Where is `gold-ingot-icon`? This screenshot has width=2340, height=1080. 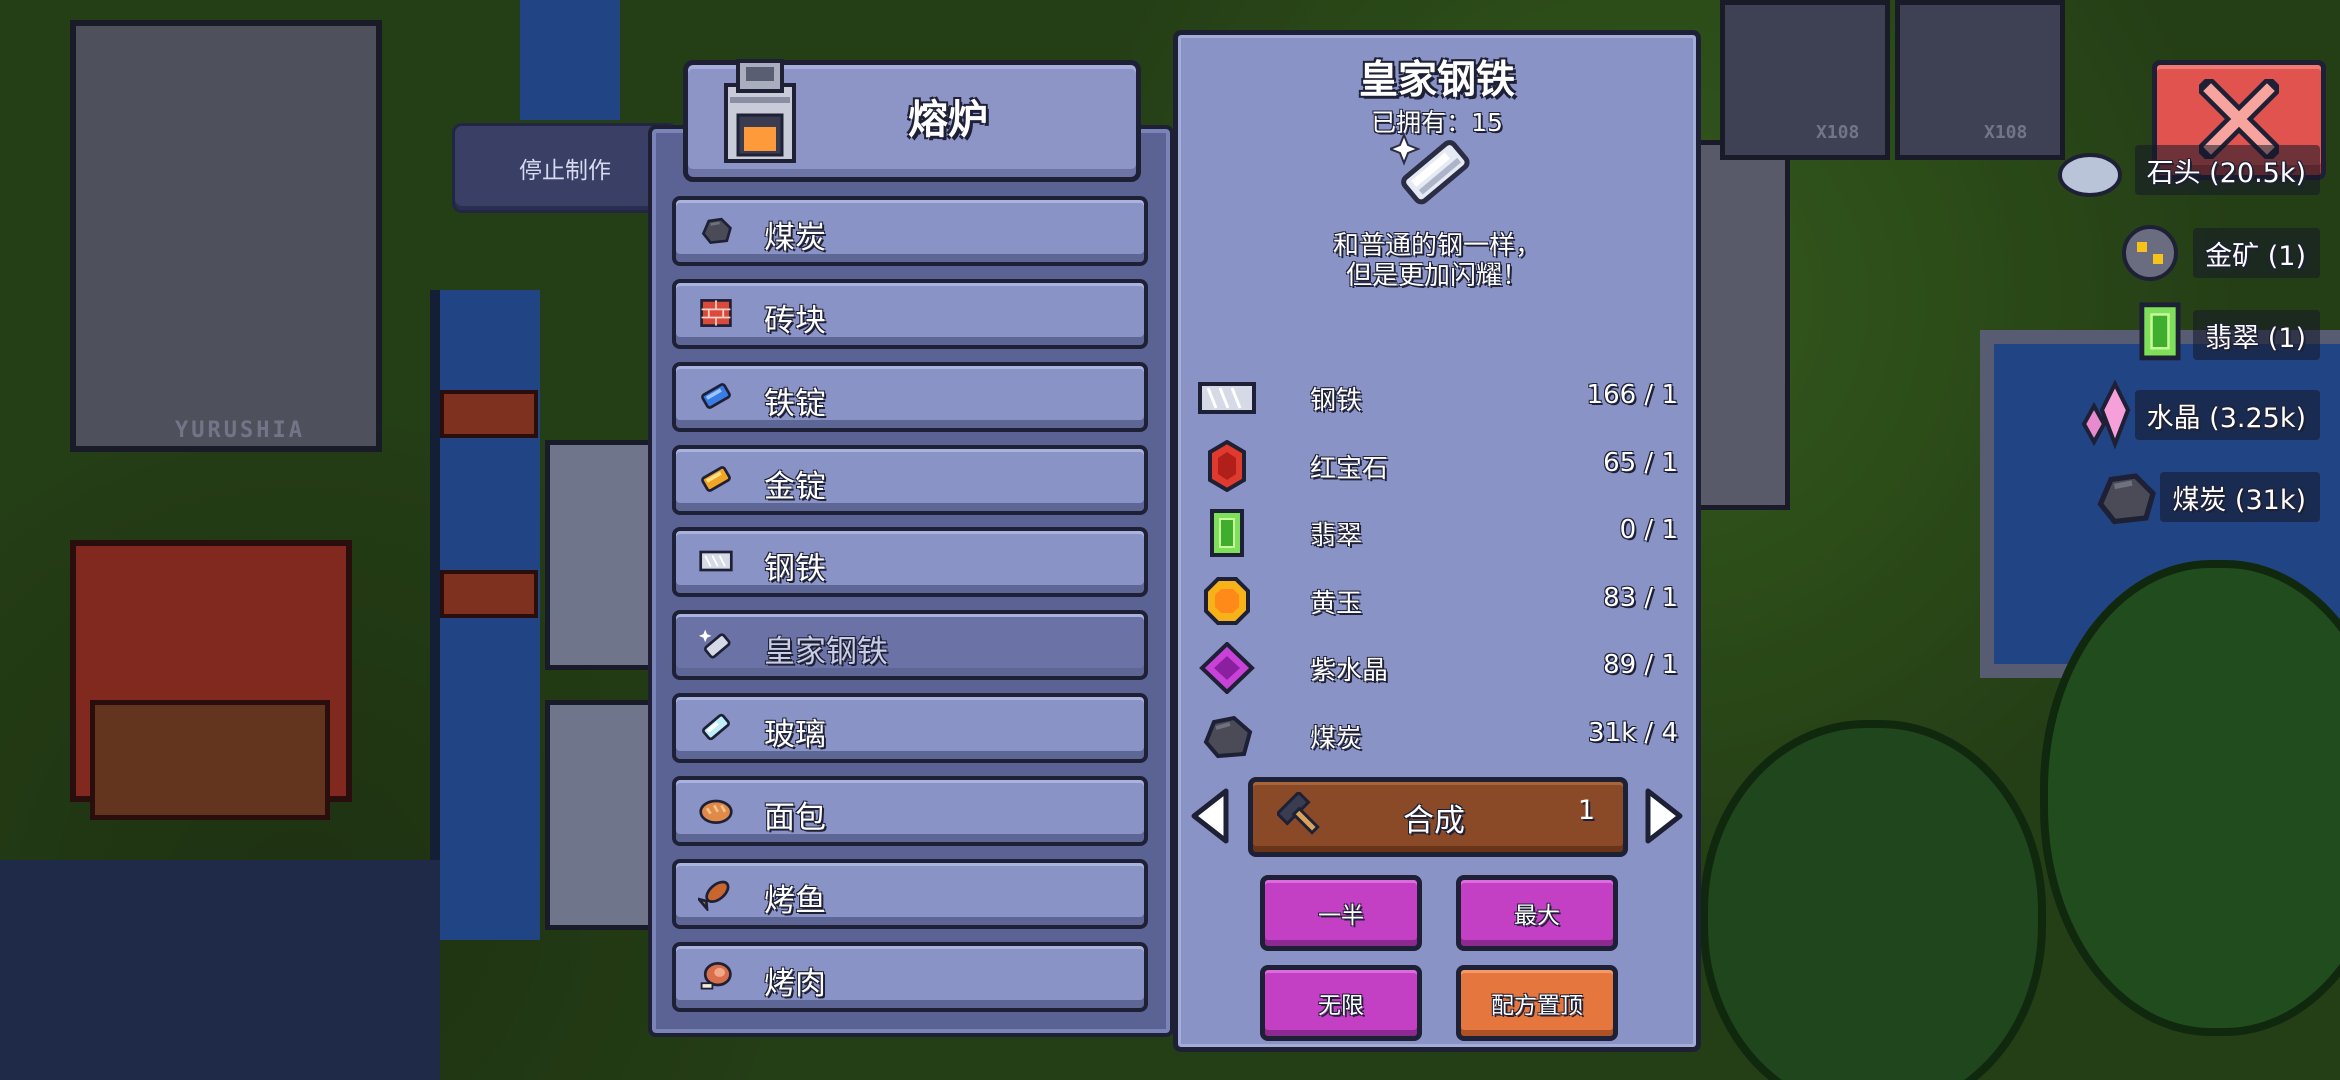 gold-ingot-icon is located at coordinates (716, 479).